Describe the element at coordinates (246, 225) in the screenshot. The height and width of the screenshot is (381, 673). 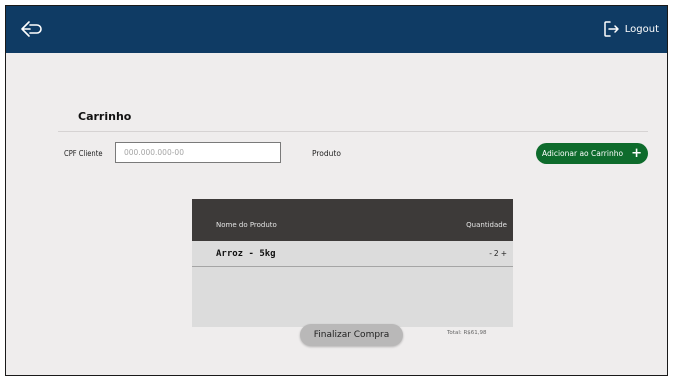
I see `header-product-name: Nome do Produto` at that location.